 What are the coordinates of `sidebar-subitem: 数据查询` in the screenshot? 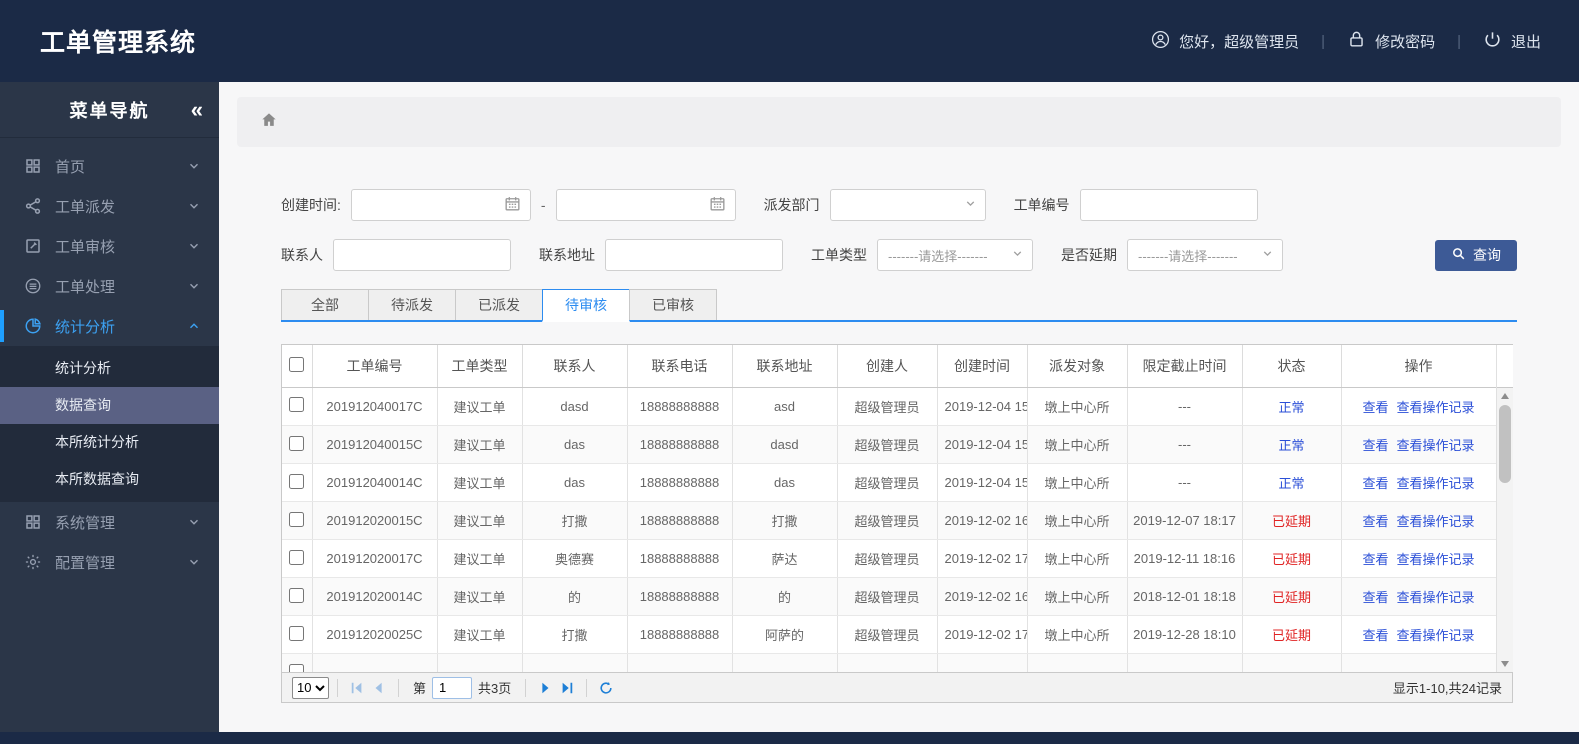 It's located at (109, 405).